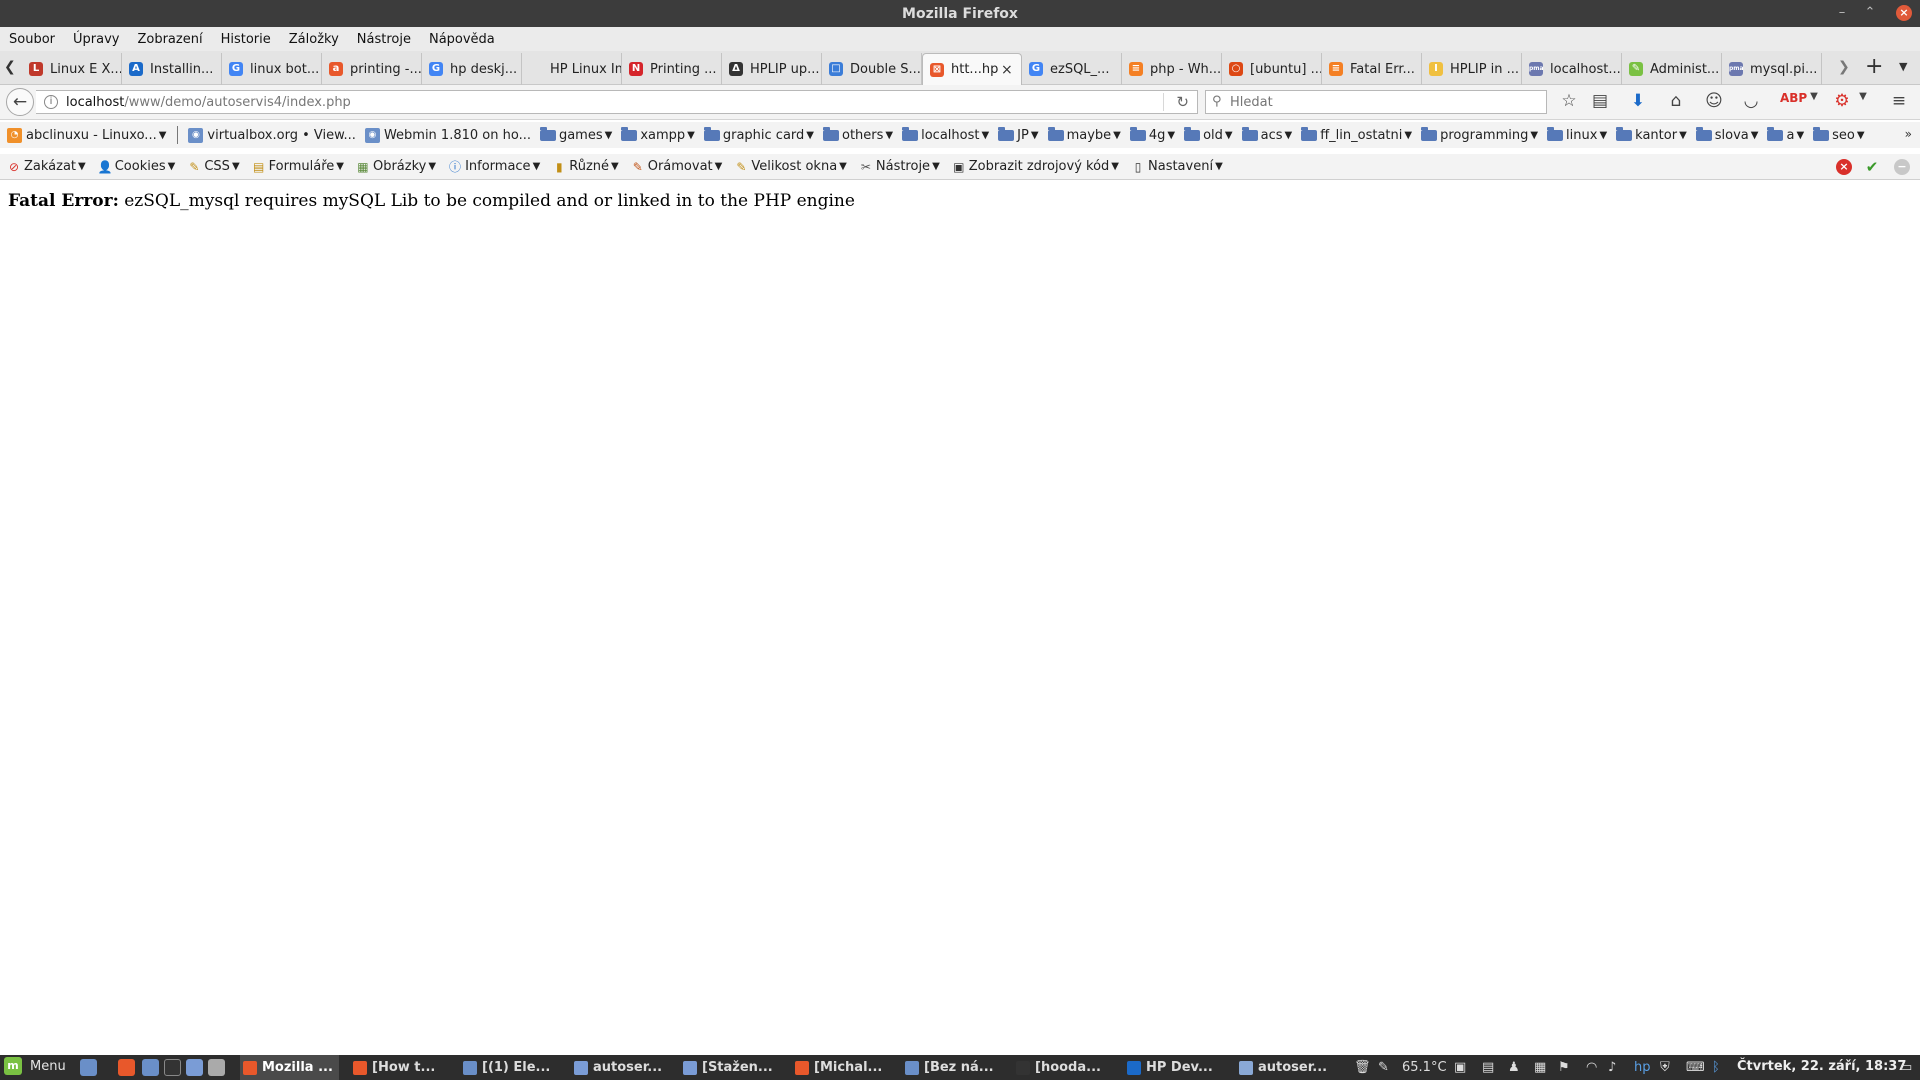 The image size is (1920, 1080). I want to click on hp-icon: hp, so click(1642, 1067).